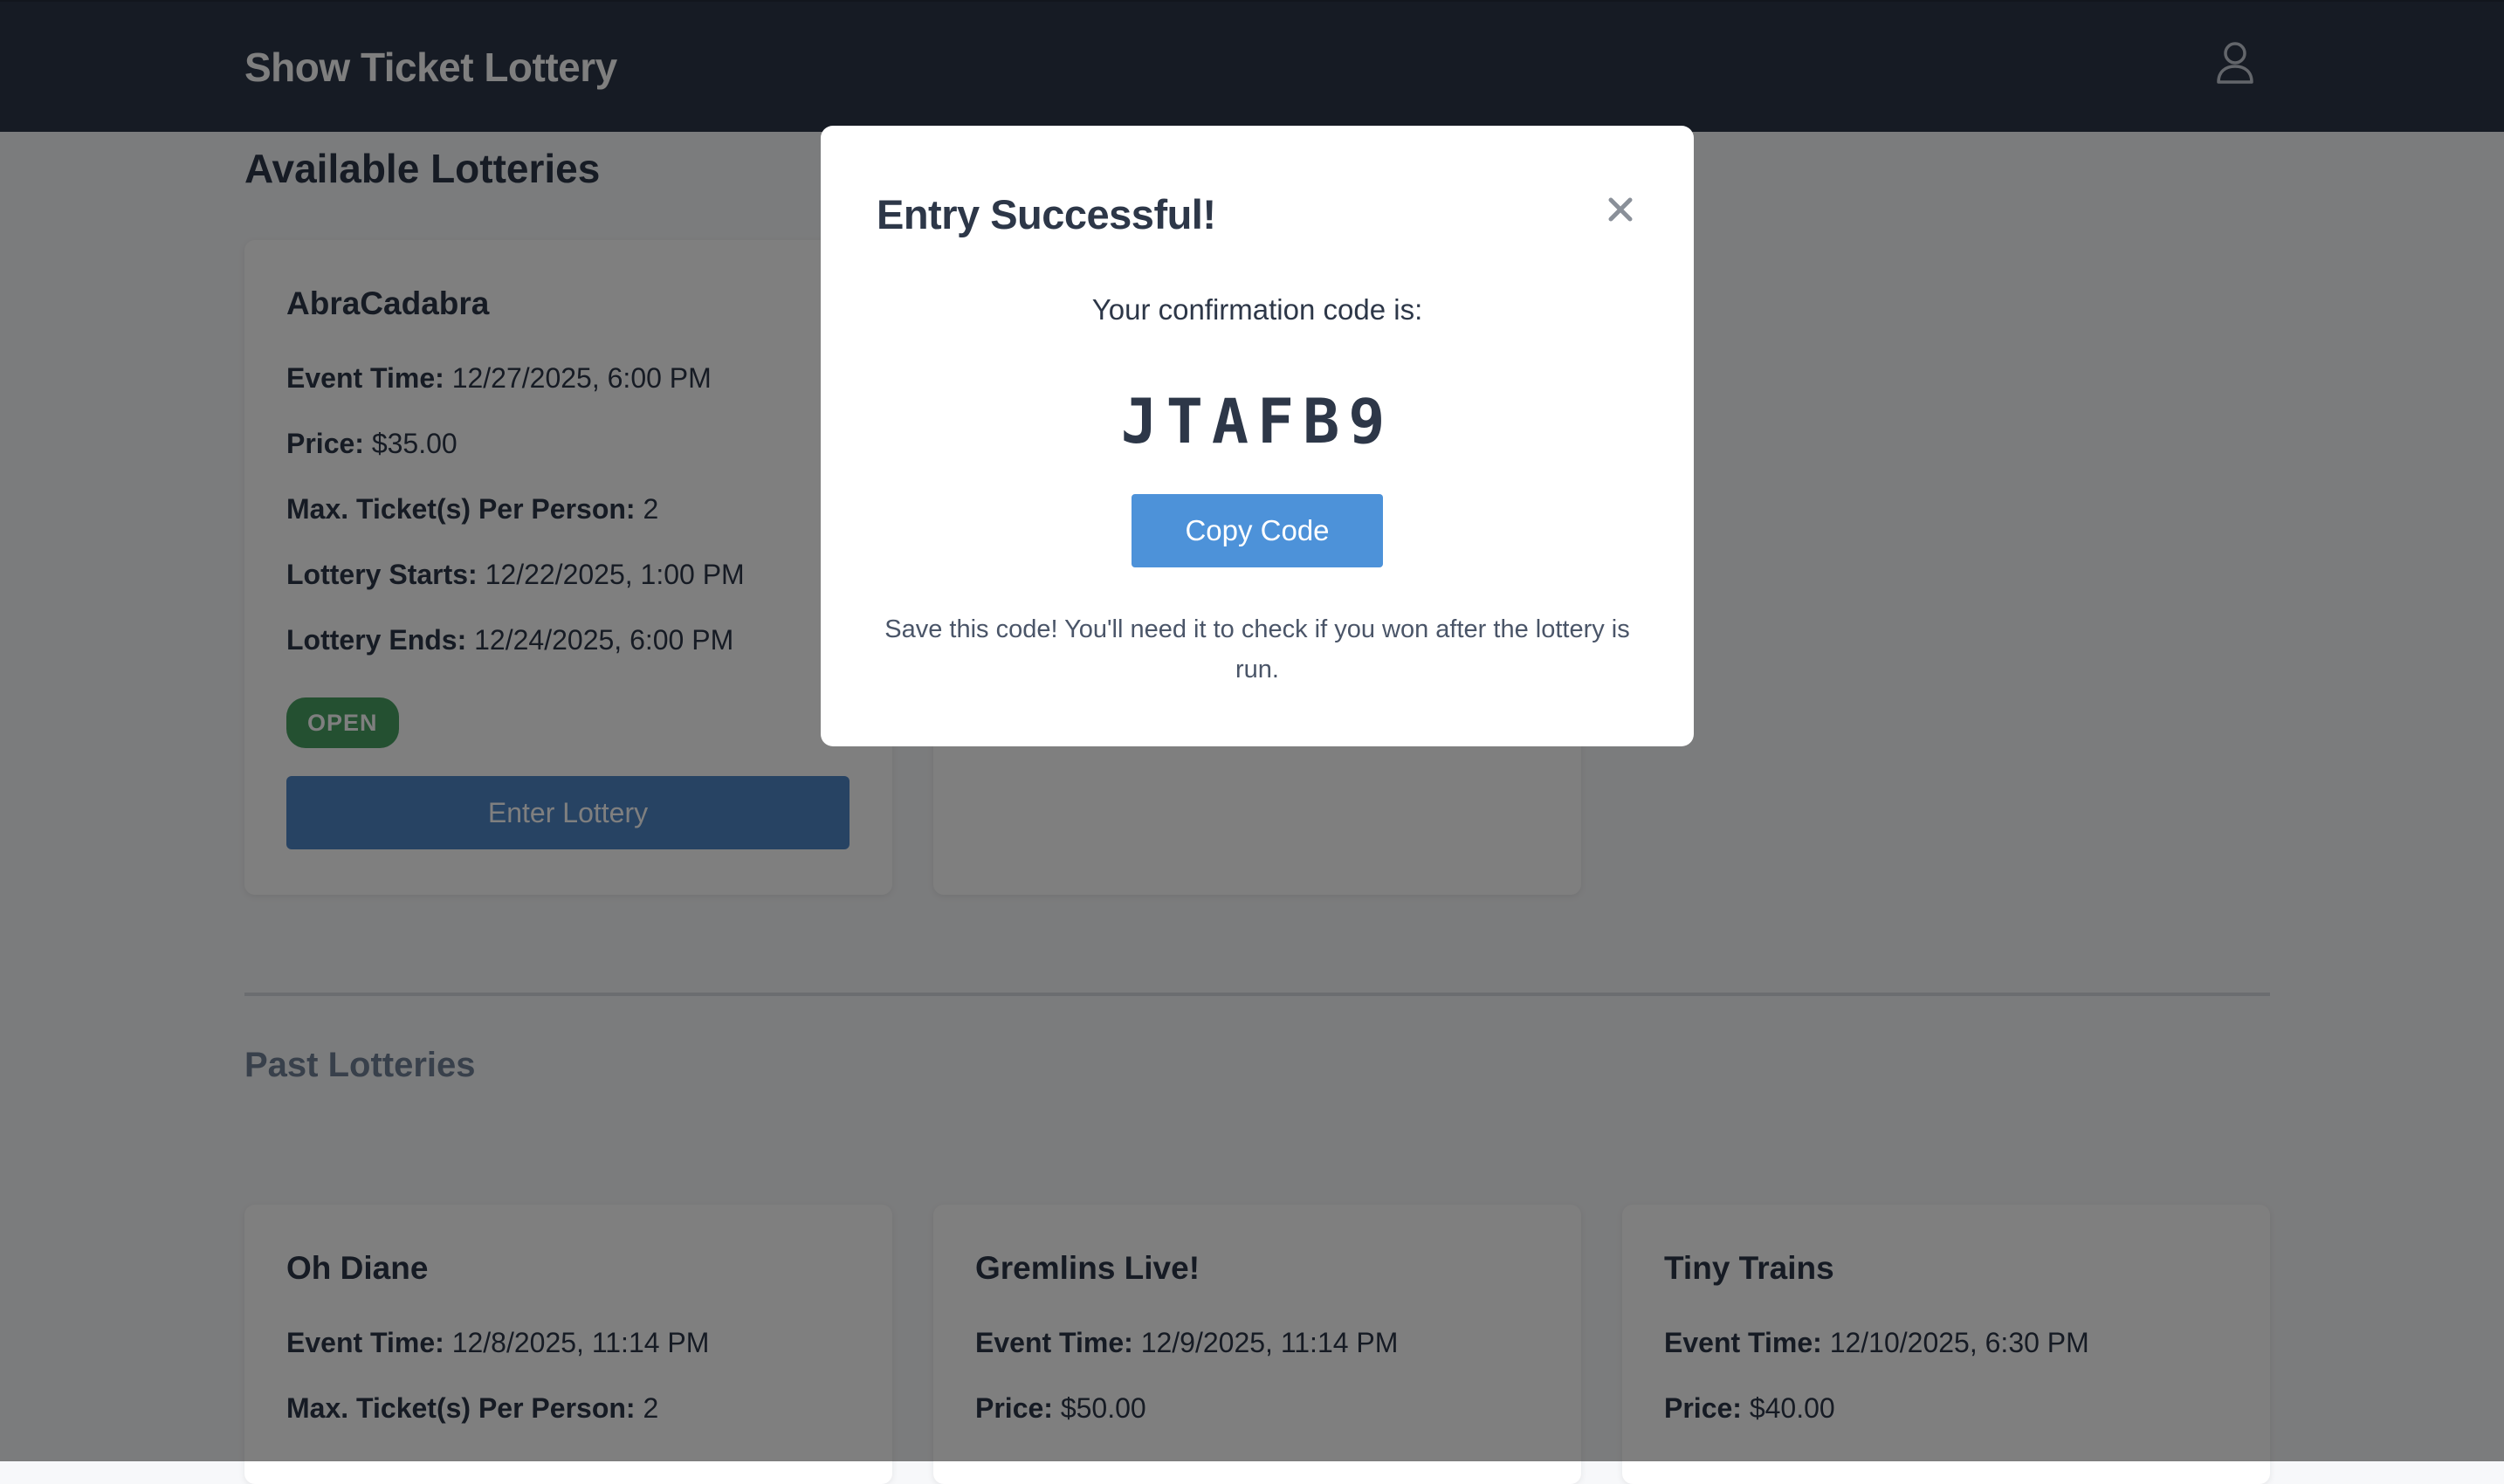  What do you see at coordinates (1620, 209) in the screenshot?
I see `close-icon` at bounding box center [1620, 209].